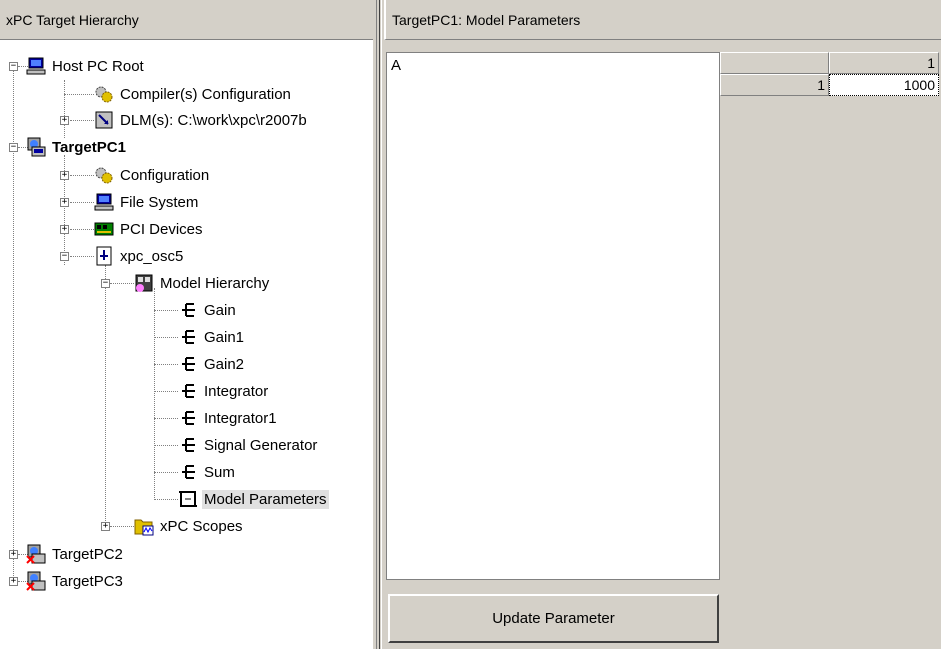 Image resolution: width=941 pixels, height=649 pixels. What do you see at coordinates (774, 63) in the screenshot?
I see `grid-corner-cell` at bounding box center [774, 63].